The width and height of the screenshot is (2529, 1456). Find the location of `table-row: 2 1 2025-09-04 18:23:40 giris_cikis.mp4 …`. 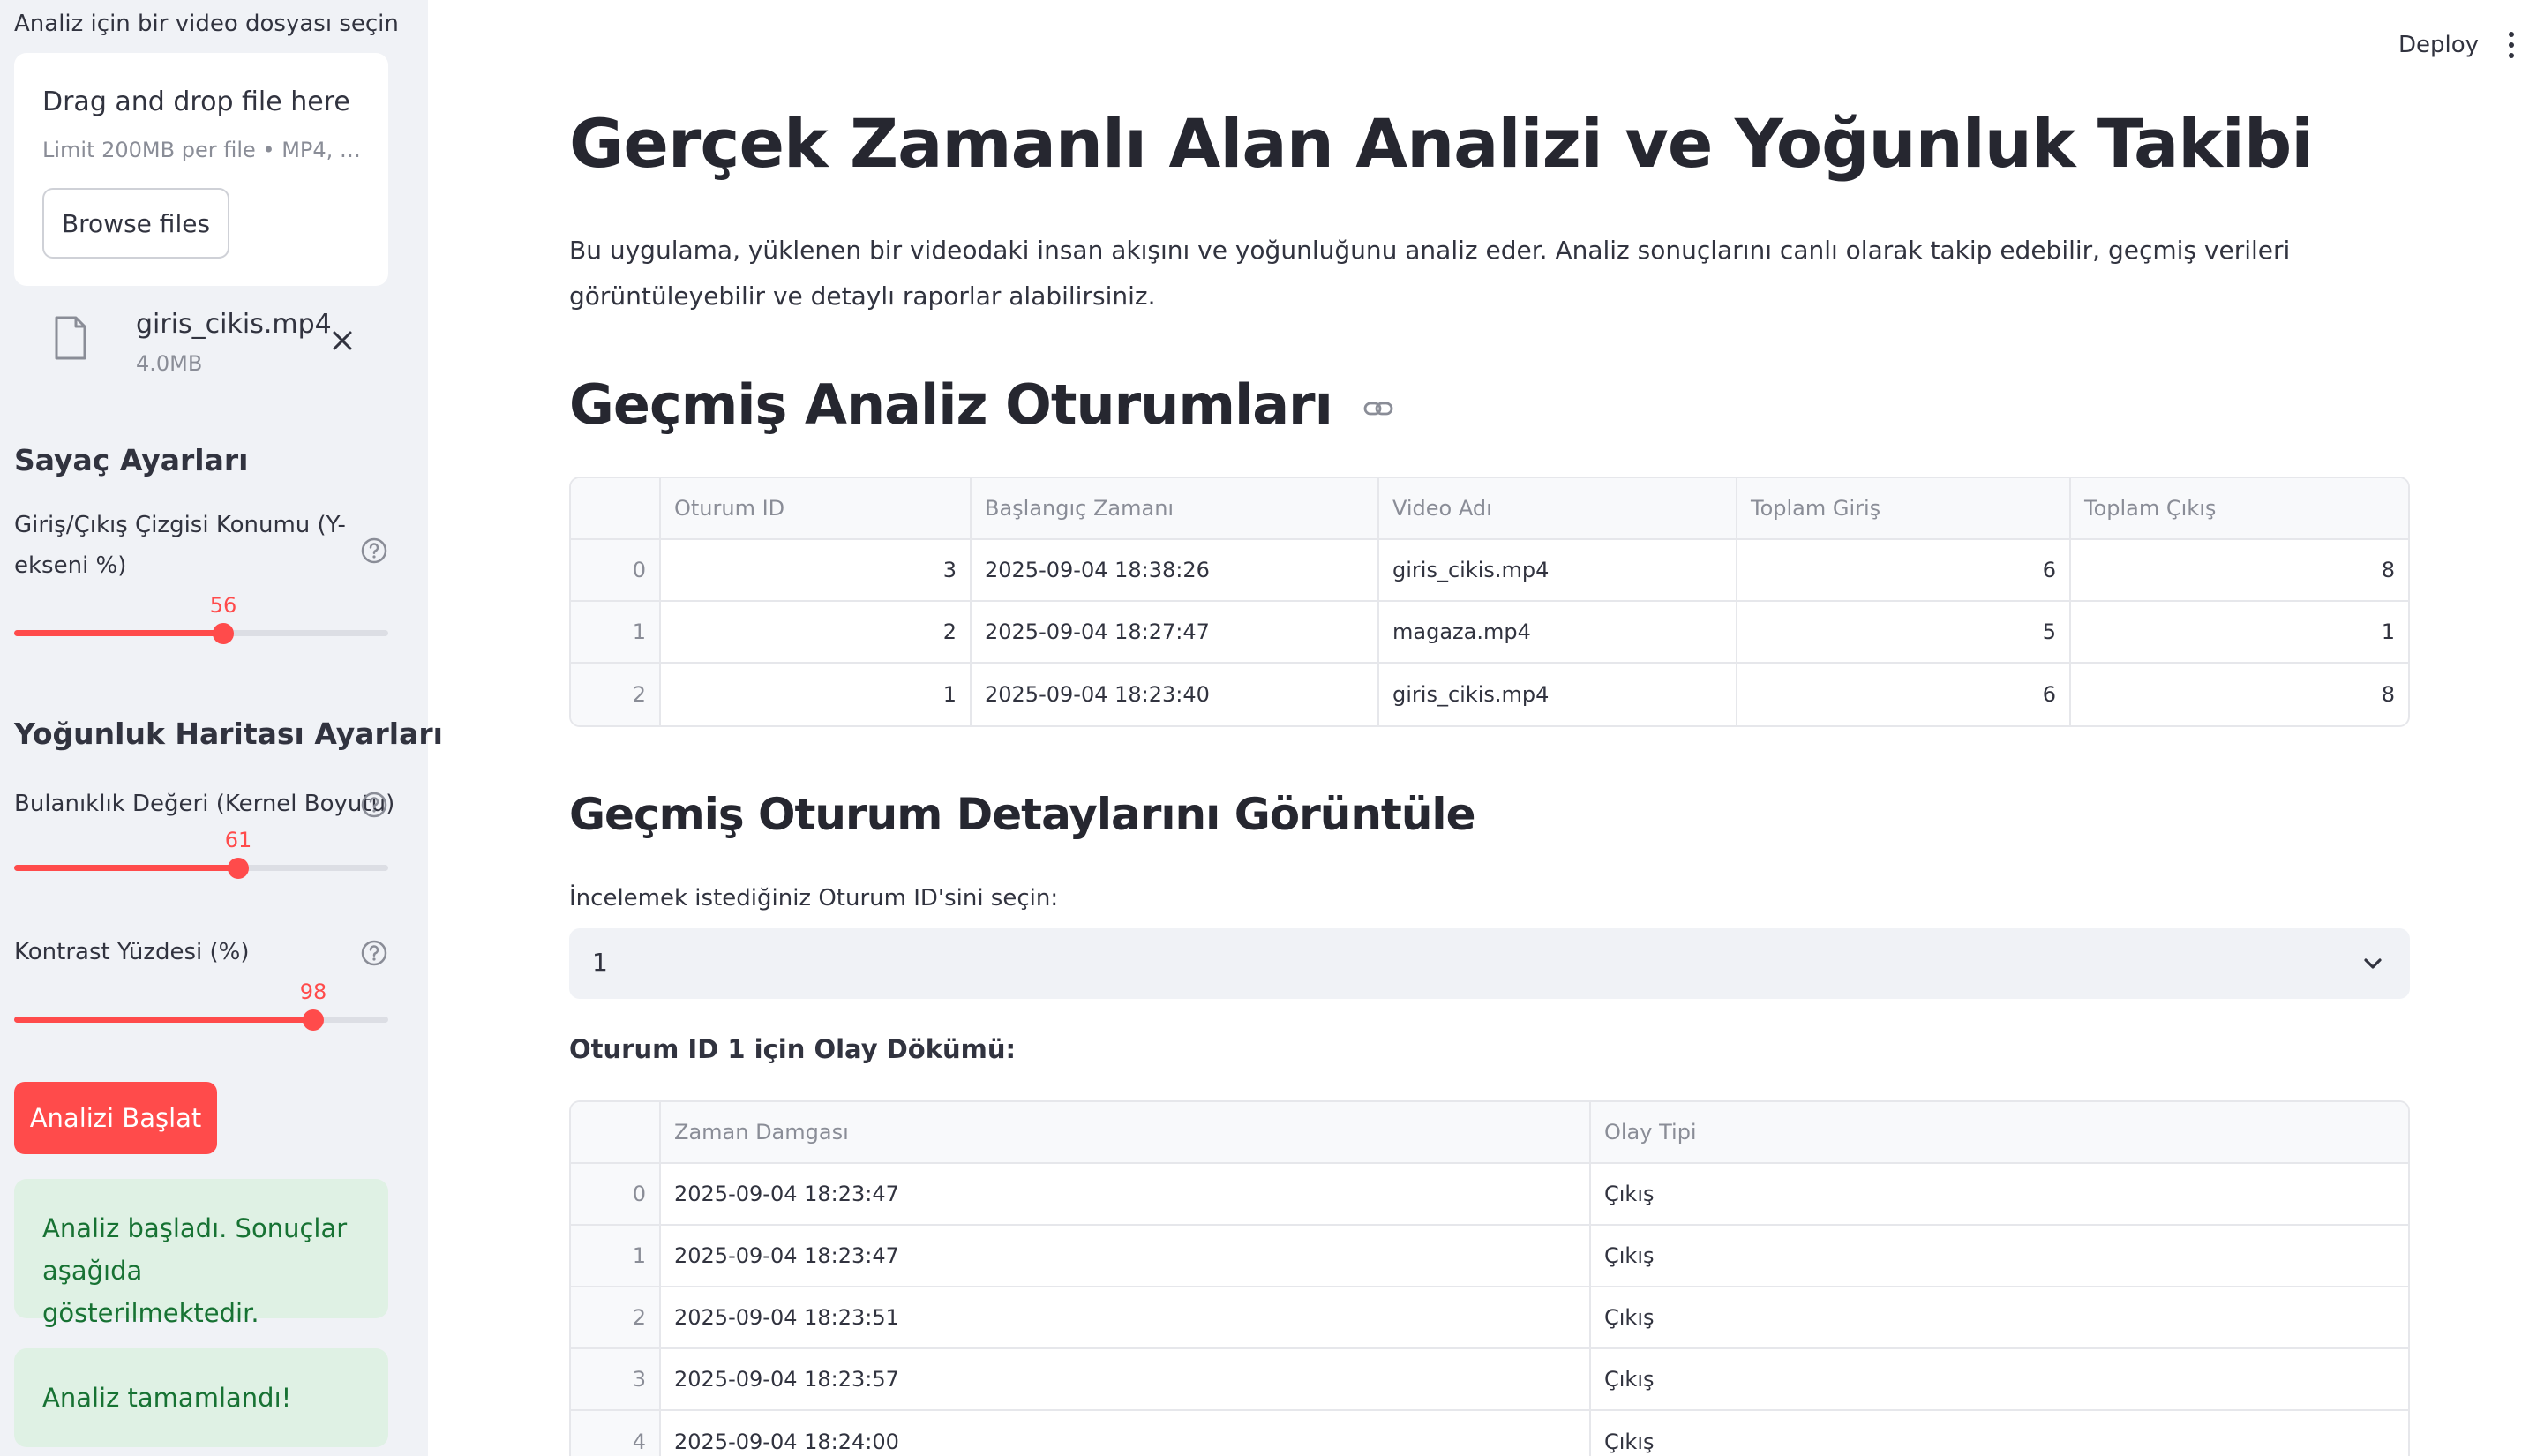

table-row: 2 1 2025-09-04 18:23:40 giris_cikis.mp4 … is located at coordinates (1490, 694).